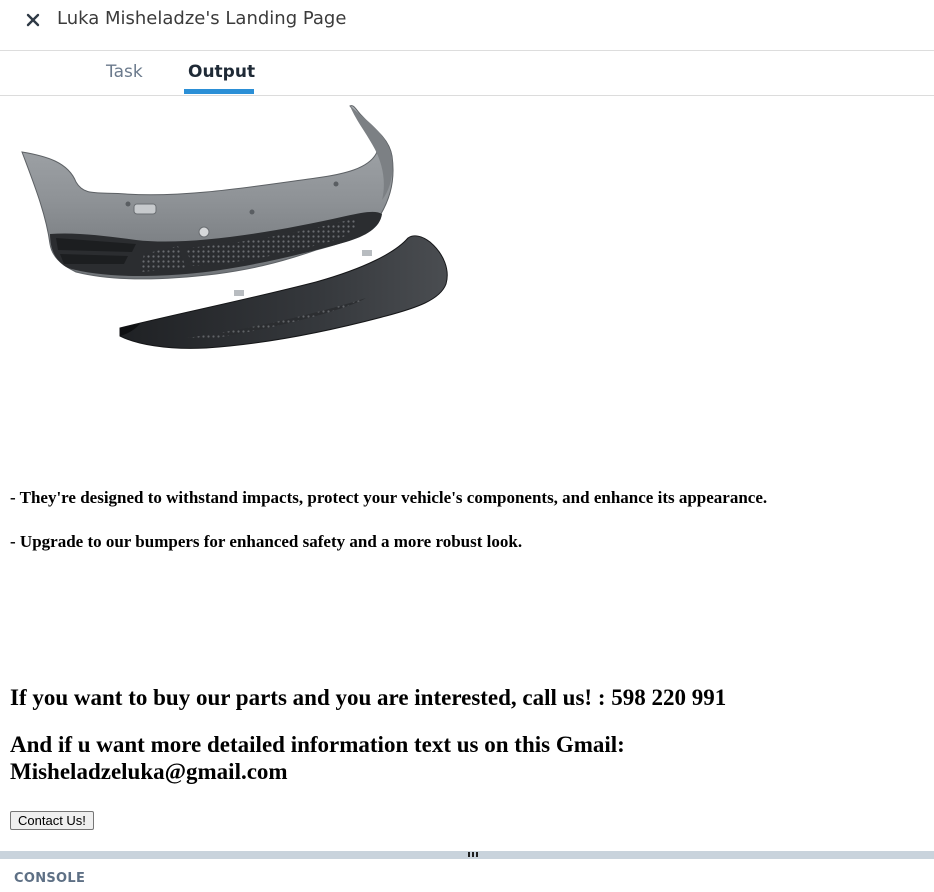 The height and width of the screenshot is (892, 934). What do you see at coordinates (467, 855) in the screenshot?
I see `resize-handle` at bounding box center [467, 855].